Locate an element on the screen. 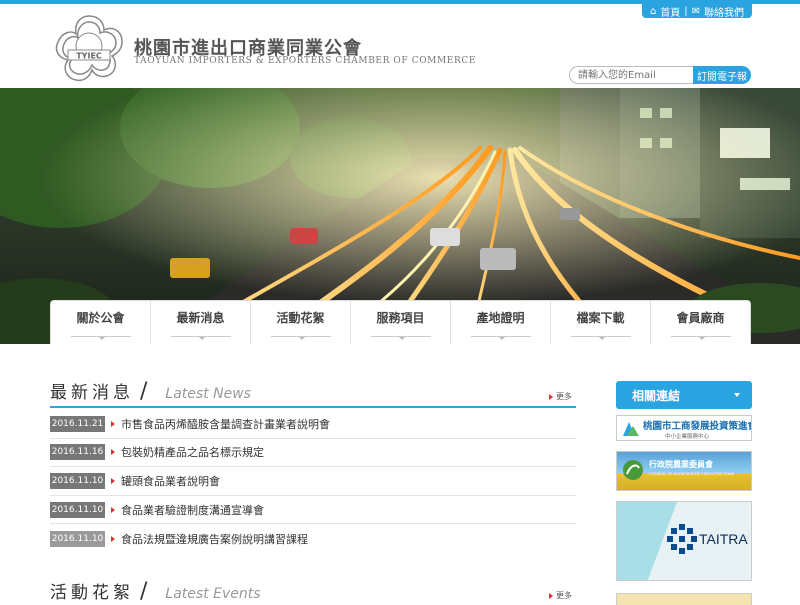  mail-icon: ✉ is located at coordinates (696, 11).